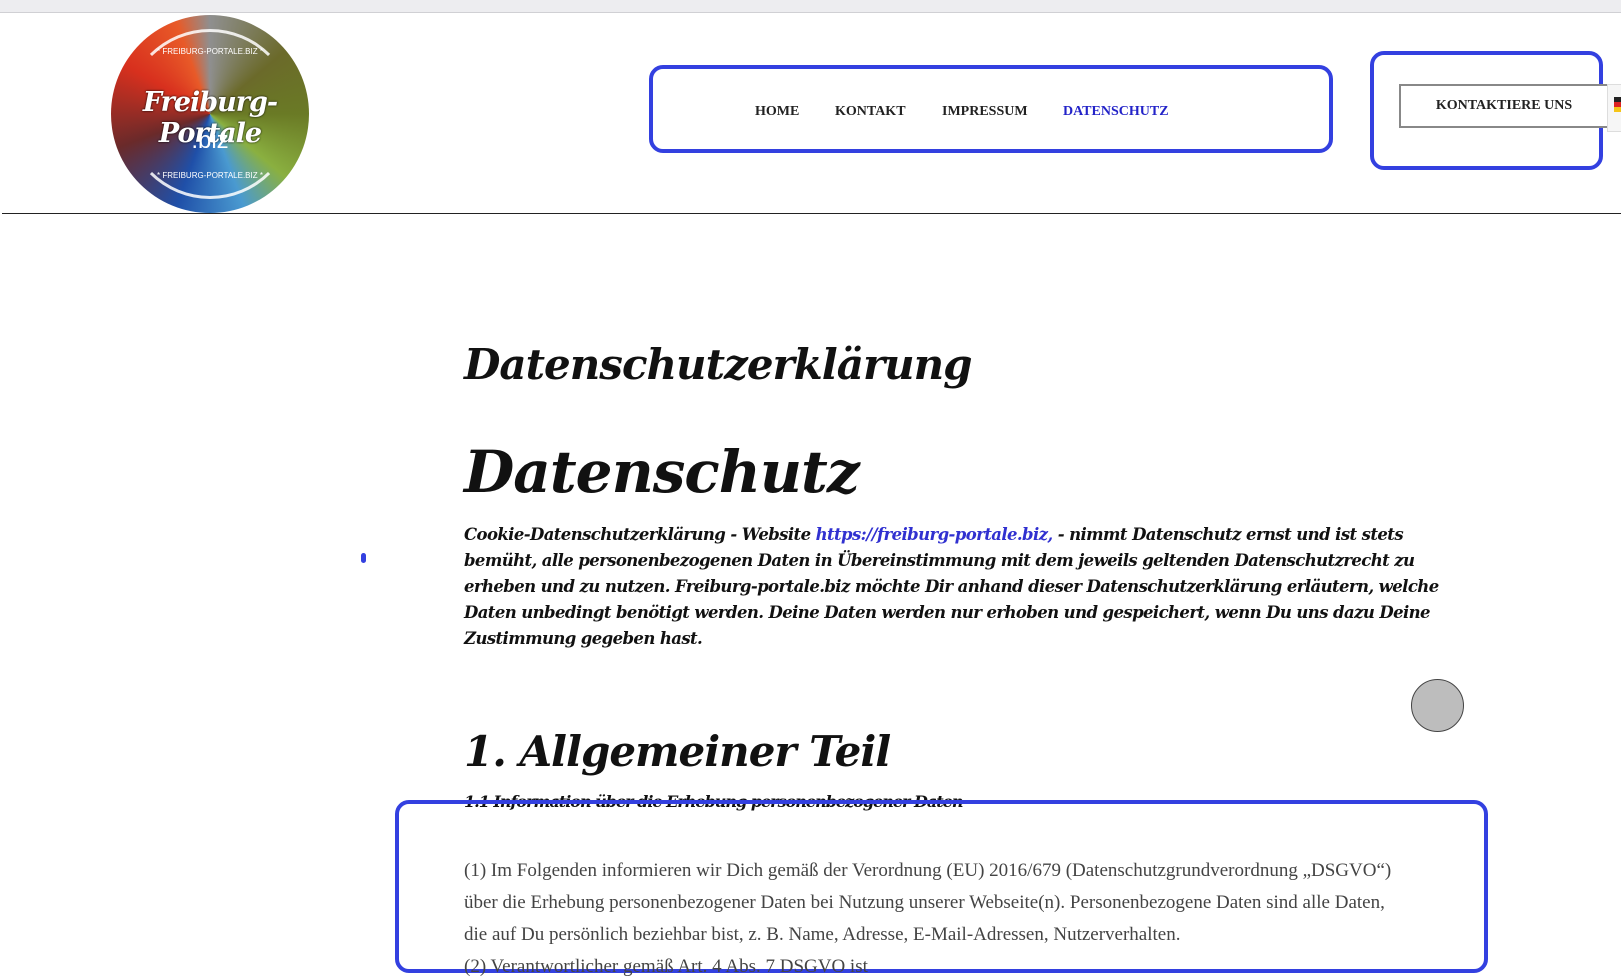  Describe the element at coordinates (677, 751) in the screenshot. I see `section-heading-allgemeiner-teil: 1. Allgemeiner Teil` at that location.